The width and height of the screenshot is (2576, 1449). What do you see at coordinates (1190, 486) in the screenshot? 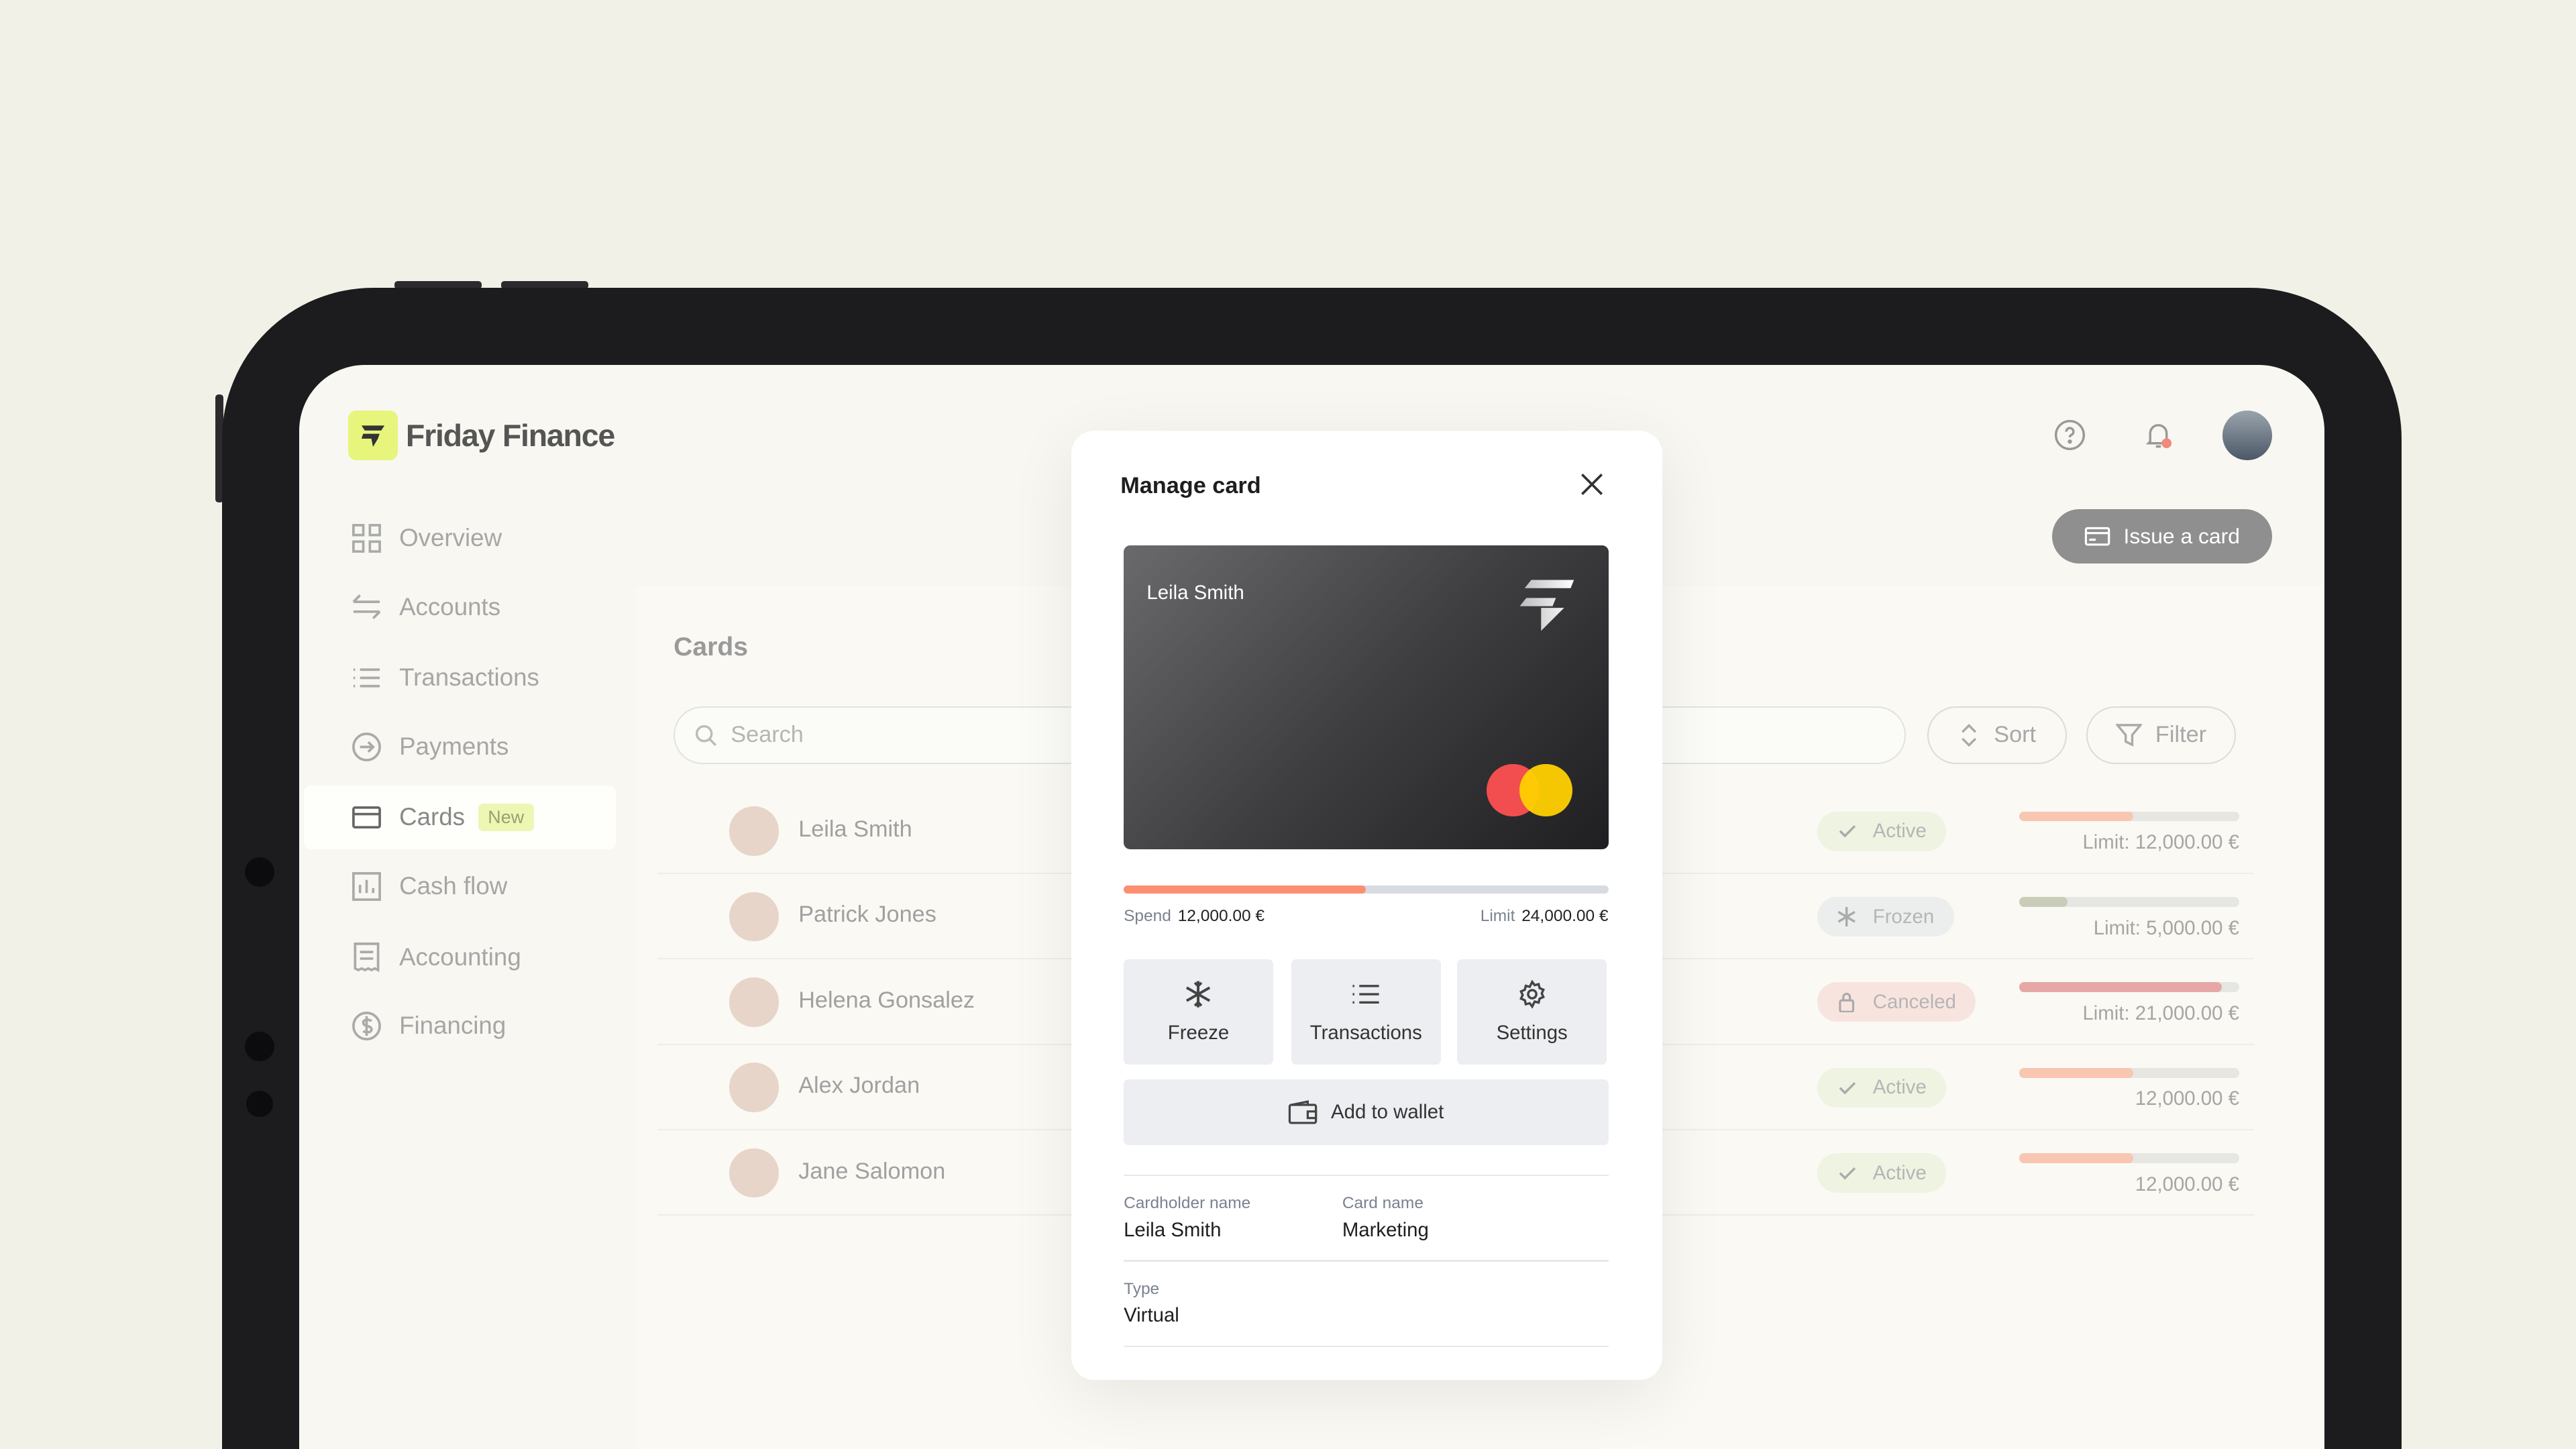
I see `modal-title: Manage card` at bounding box center [1190, 486].